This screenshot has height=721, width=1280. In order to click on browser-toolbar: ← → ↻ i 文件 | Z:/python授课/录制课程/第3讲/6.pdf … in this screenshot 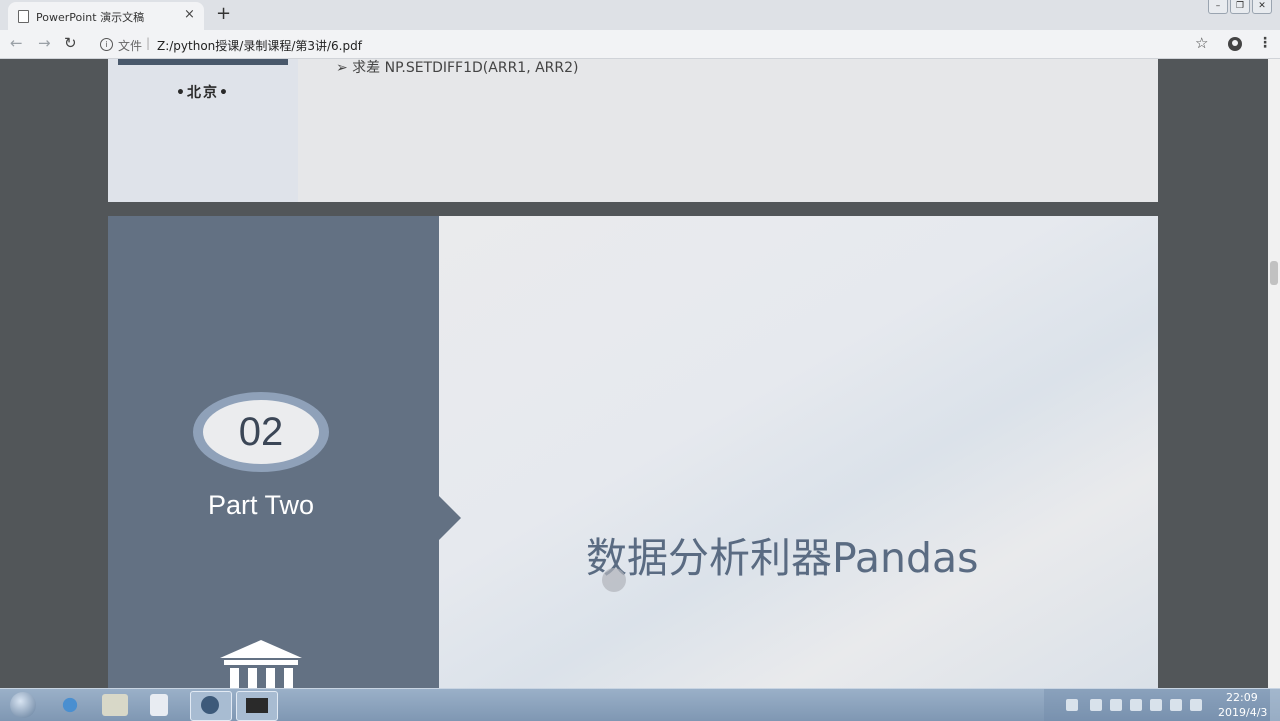, I will do `click(640, 44)`.